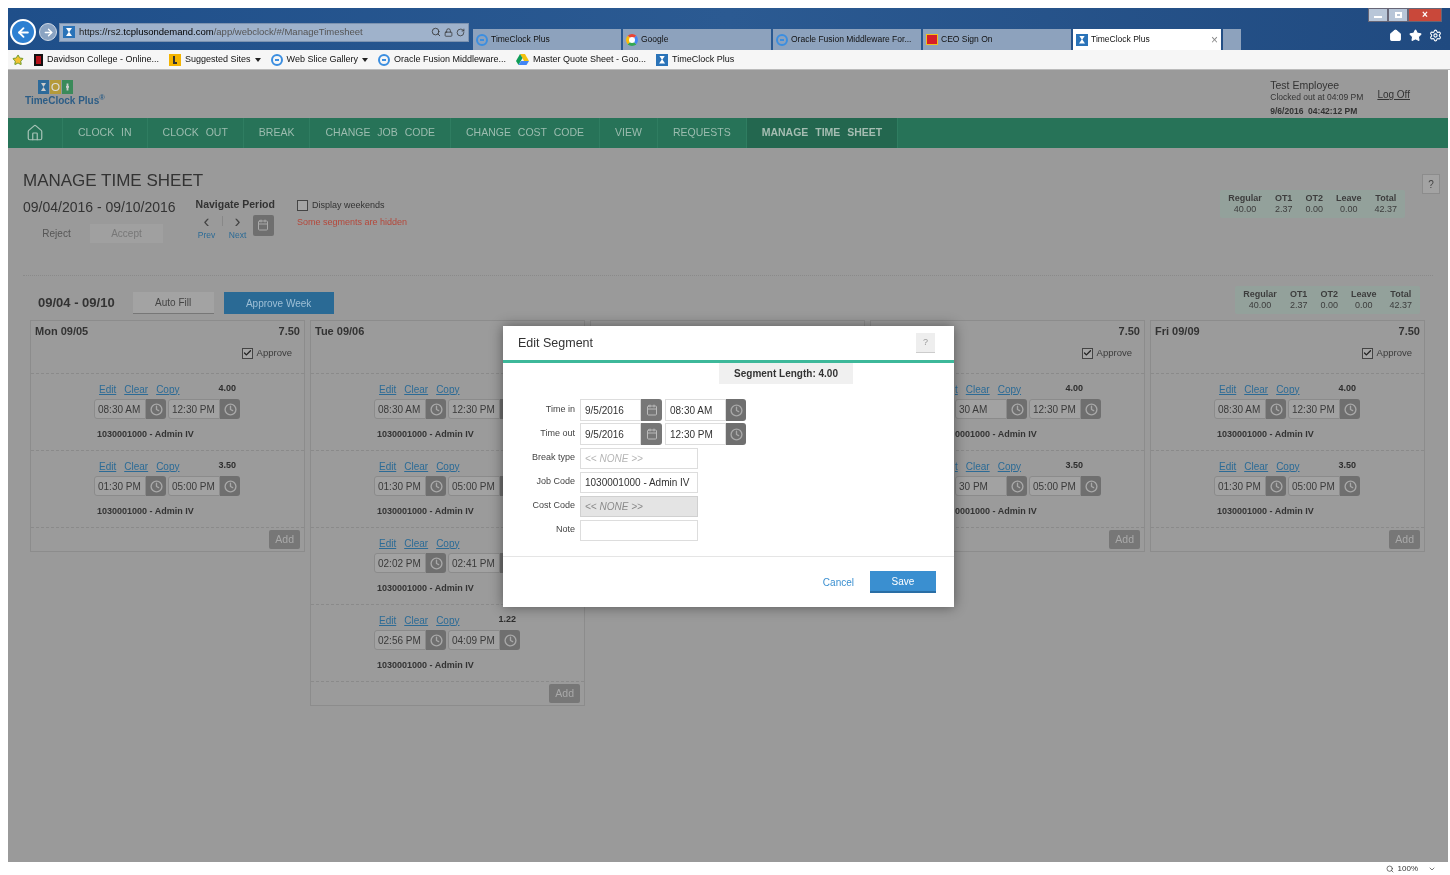  I want to click on nav-item: BREAK, so click(277, 133).